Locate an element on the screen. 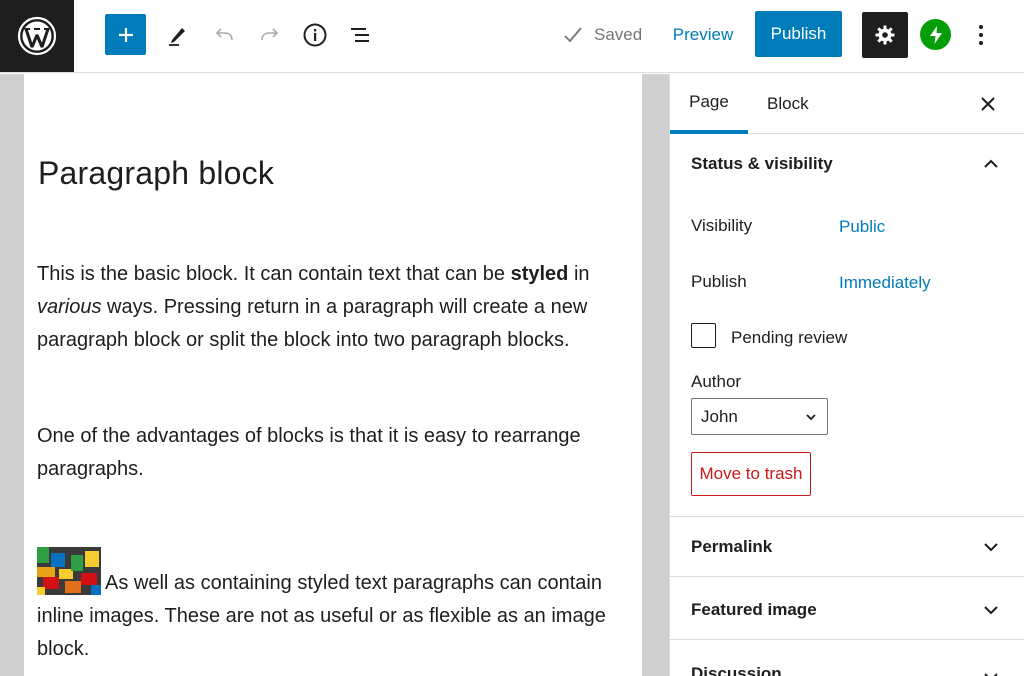 The height and width of the screenshot is (676, 1024). jetpack-button is located at coordinates (935, 34).